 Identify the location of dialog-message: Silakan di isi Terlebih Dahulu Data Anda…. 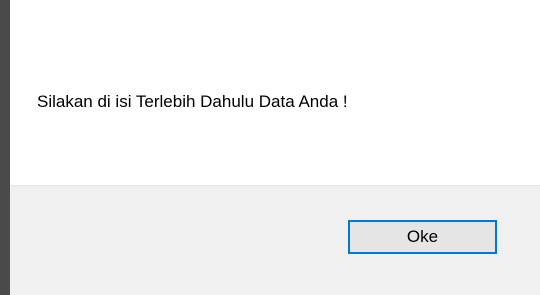
(192, 101).